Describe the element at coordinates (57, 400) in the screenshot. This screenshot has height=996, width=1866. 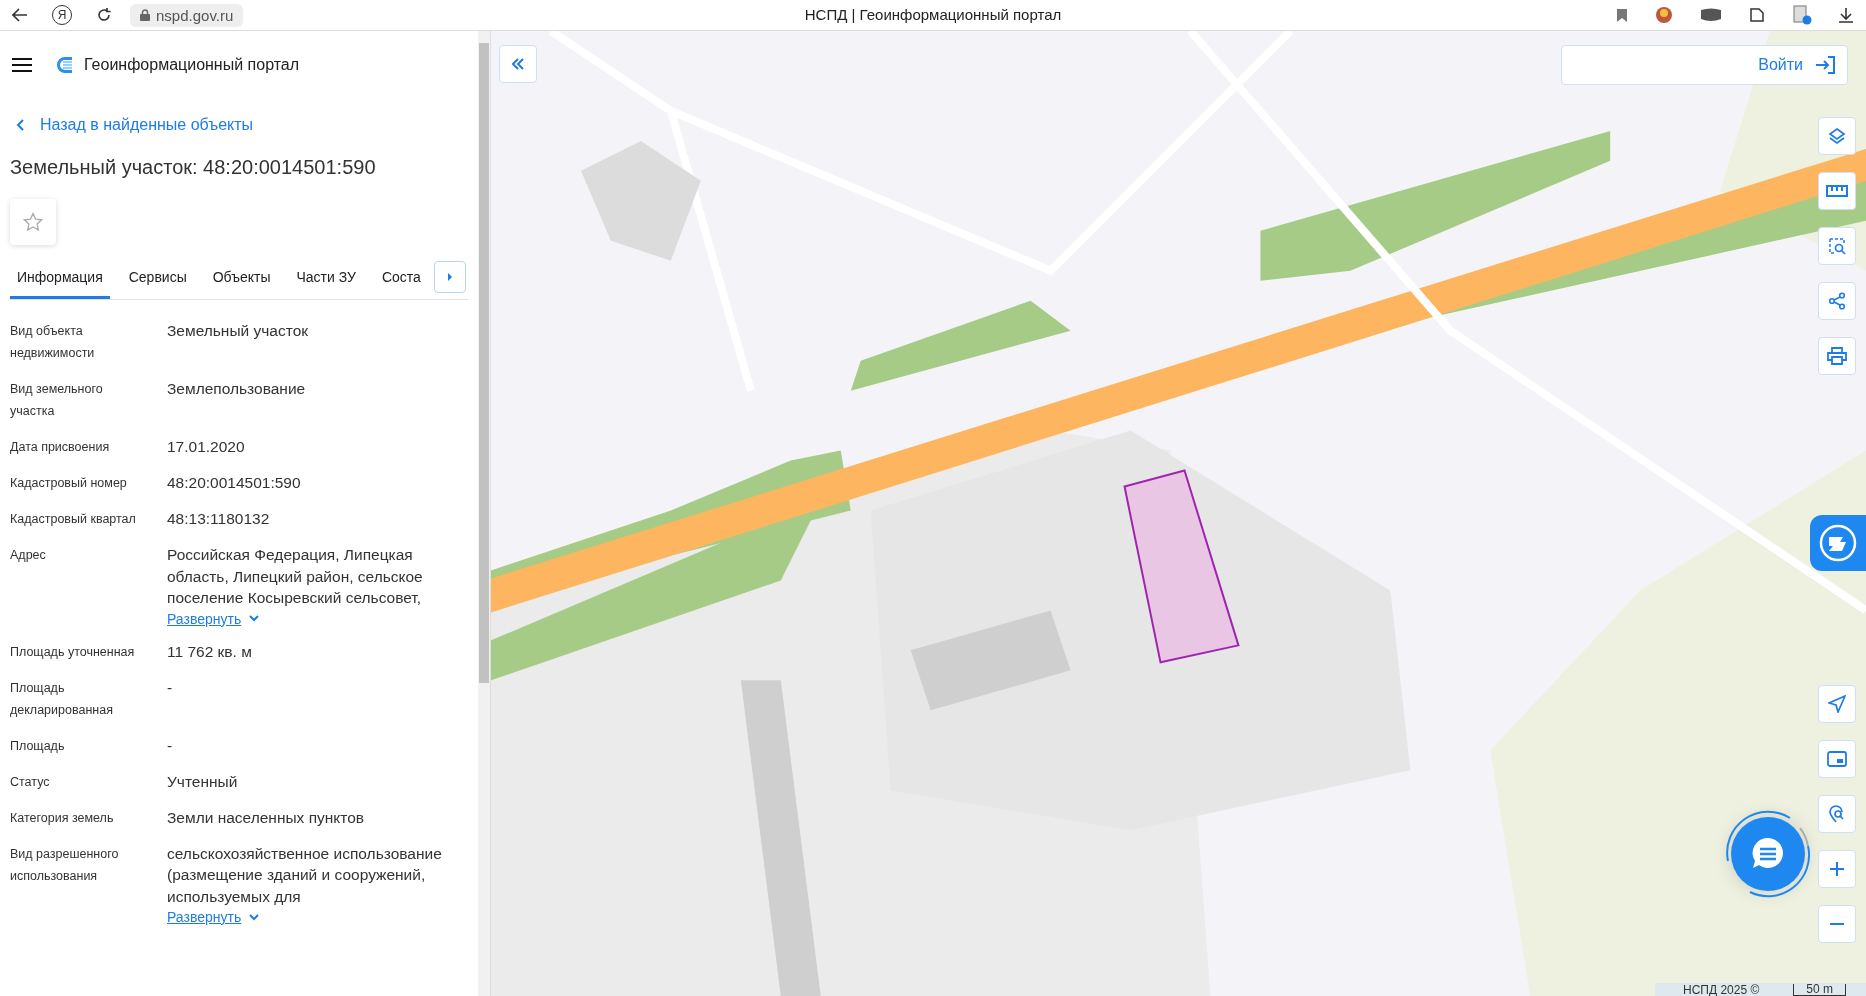
I see `property-label: Вид земельного участка` at that location.